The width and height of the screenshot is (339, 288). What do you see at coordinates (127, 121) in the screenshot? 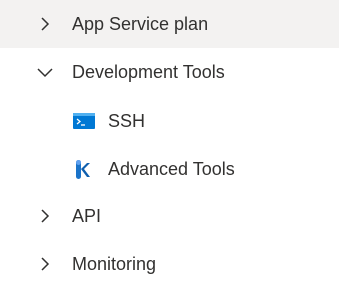
I see `nav-item-label: SSH` at bounding box center [127, 121].